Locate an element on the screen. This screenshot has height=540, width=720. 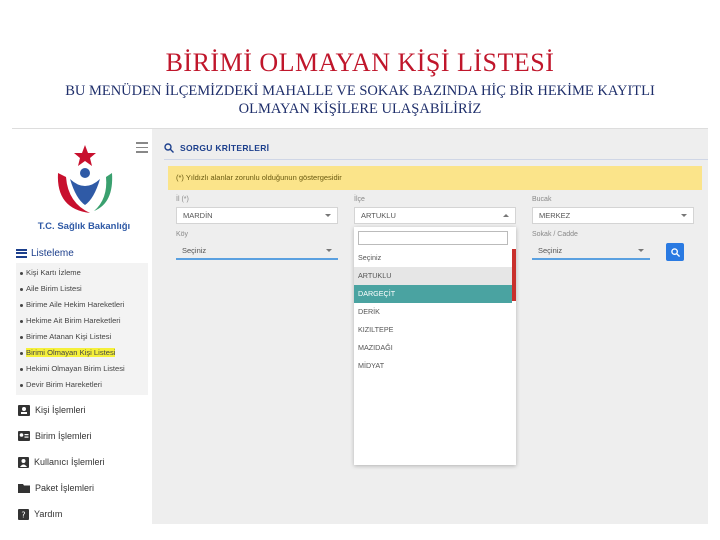
nav-kisi-islemleri: Kişi İşlemleri is located at coordinates (82, 410).